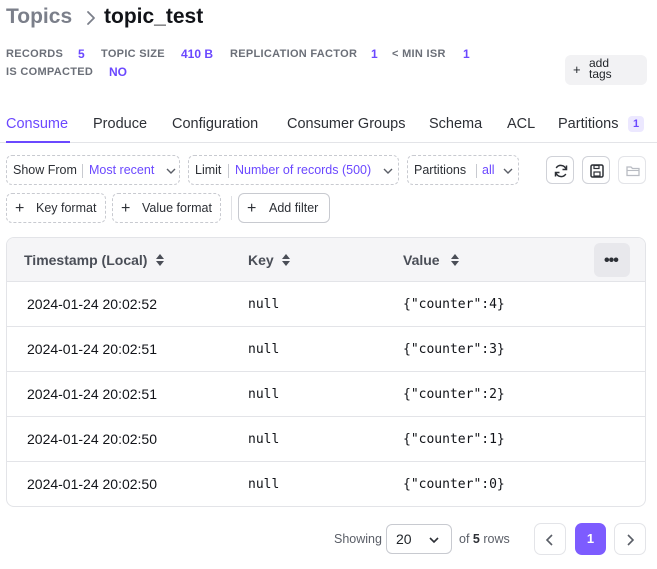 Image resolution: width=657 pixels, height=569 pixels. I want to click on previous-page-button, so click(550, 539).